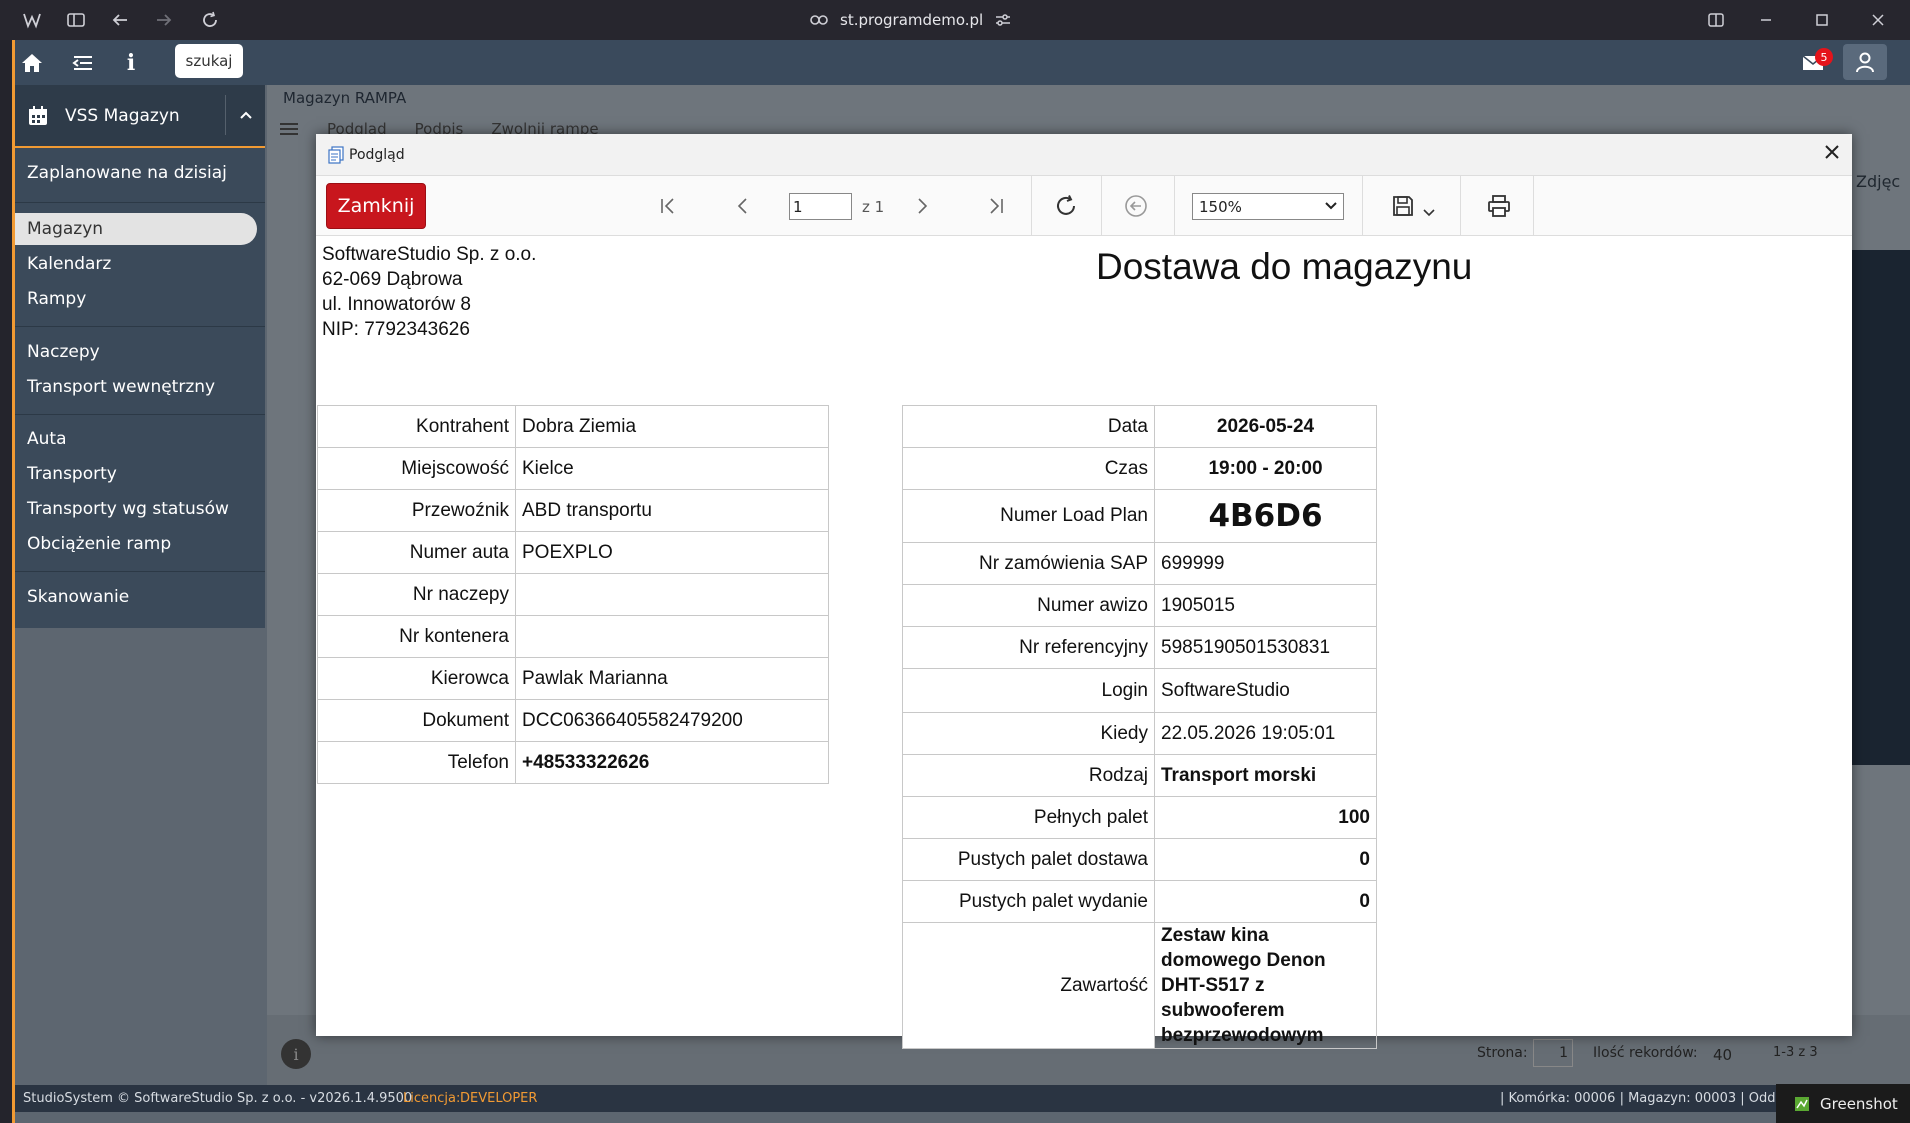 This screenshot has width=1910, height=1123. Describe the element at coordinates (672, 636) in the screenshot. I see `field-value` at that location.